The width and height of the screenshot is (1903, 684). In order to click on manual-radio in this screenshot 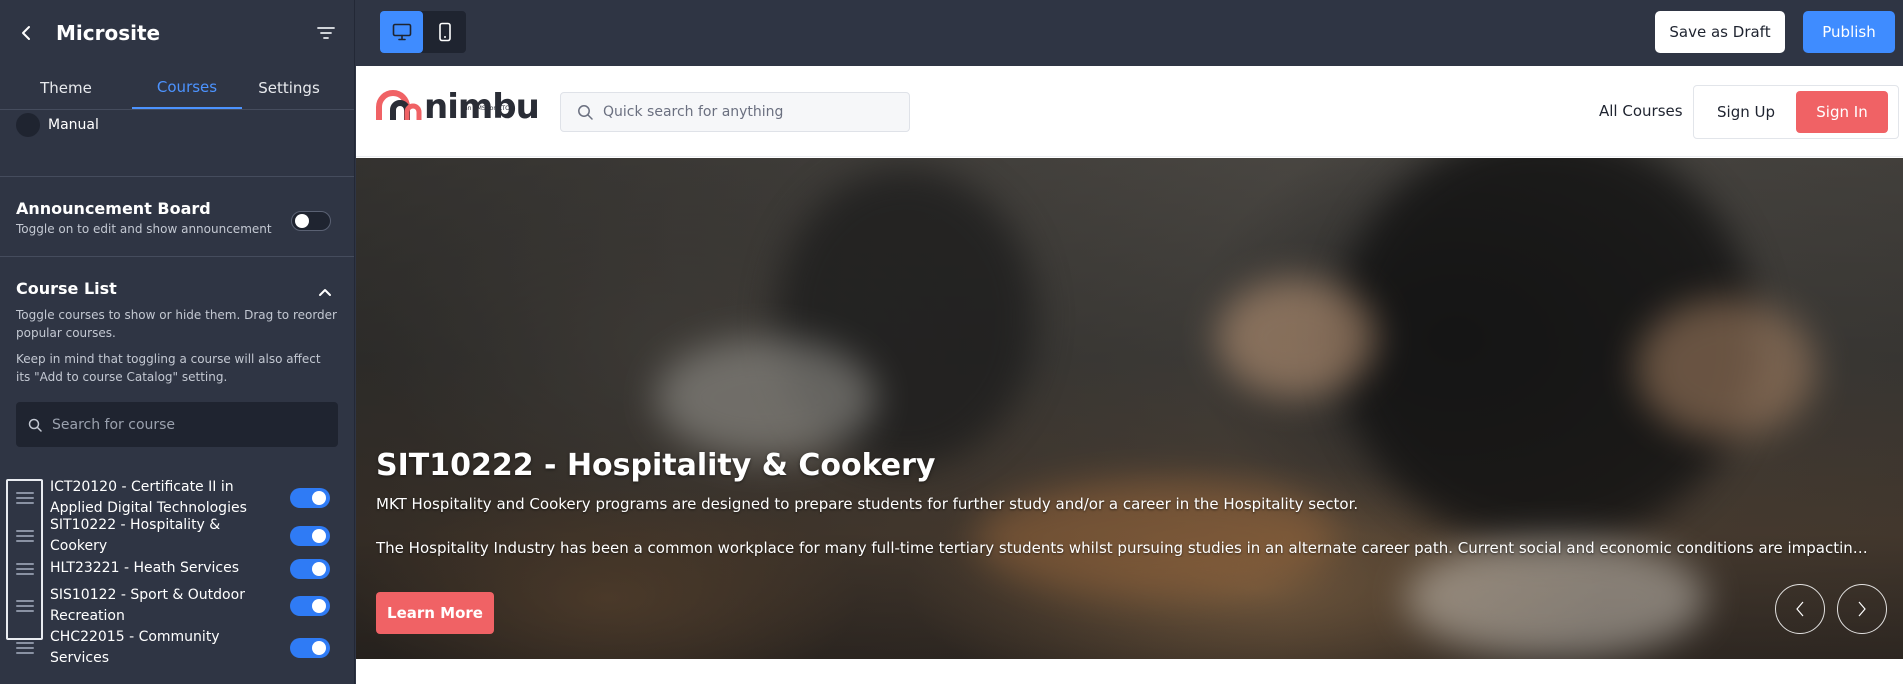, I will do `click(28, 125)`.